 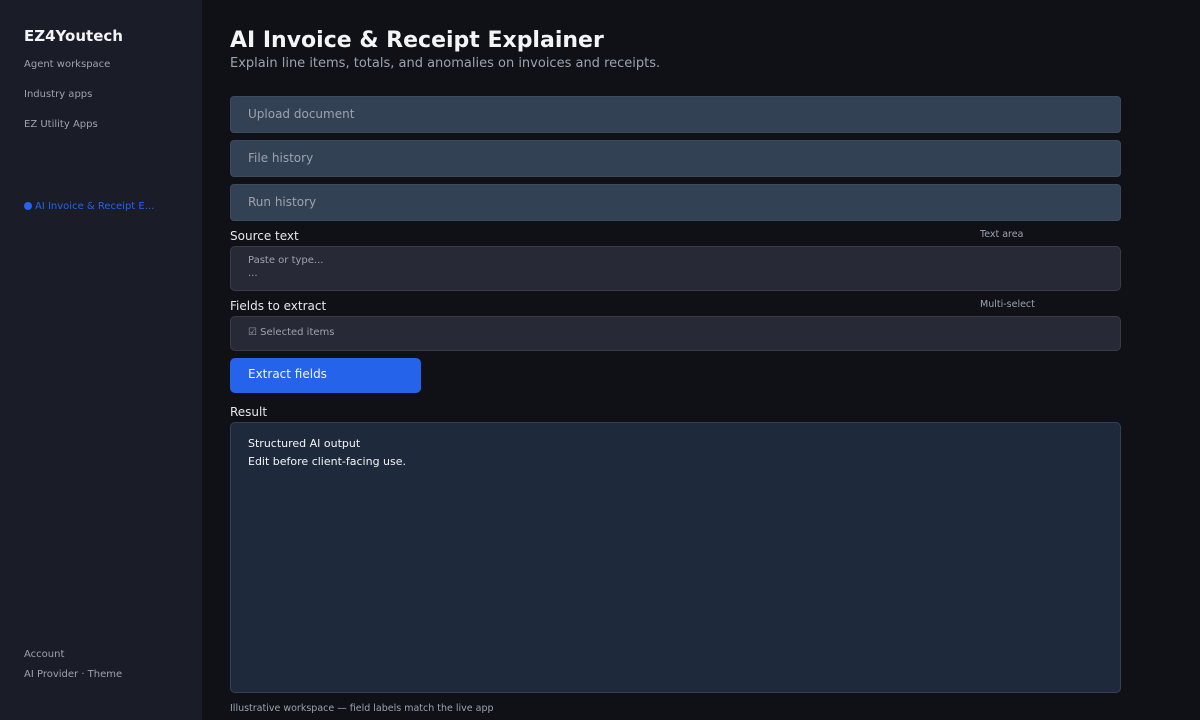 I want to click on file-history-section: File history, so click(x=675, y=158).